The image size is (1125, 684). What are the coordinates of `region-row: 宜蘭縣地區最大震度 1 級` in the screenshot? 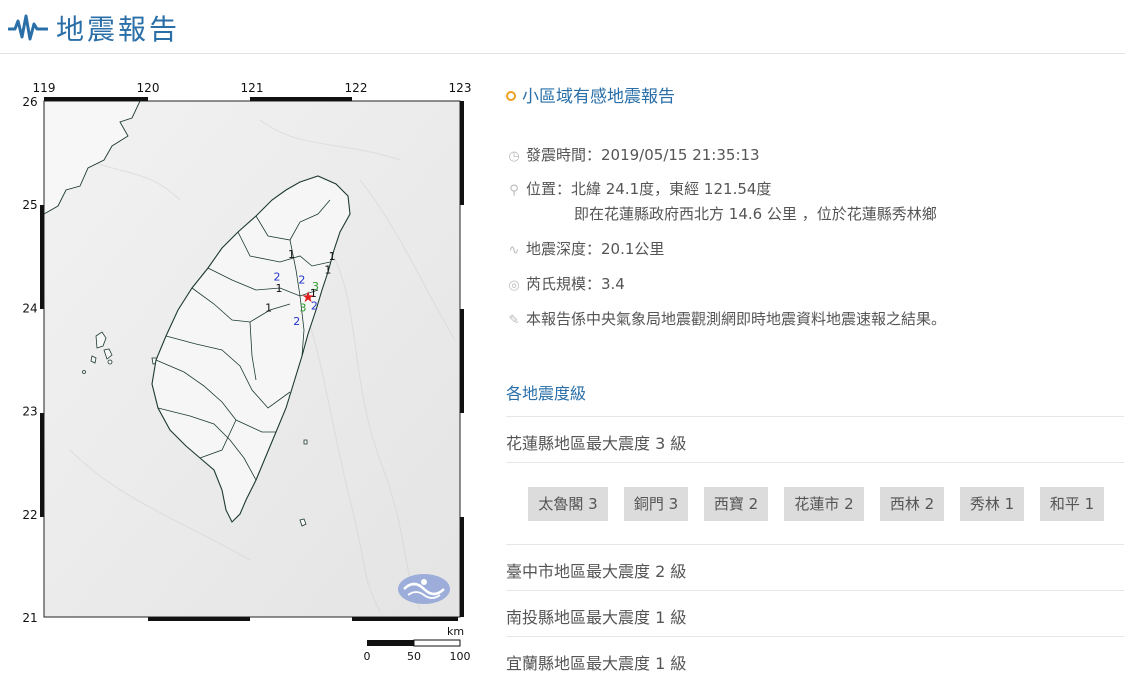 It's located at (815, 659).